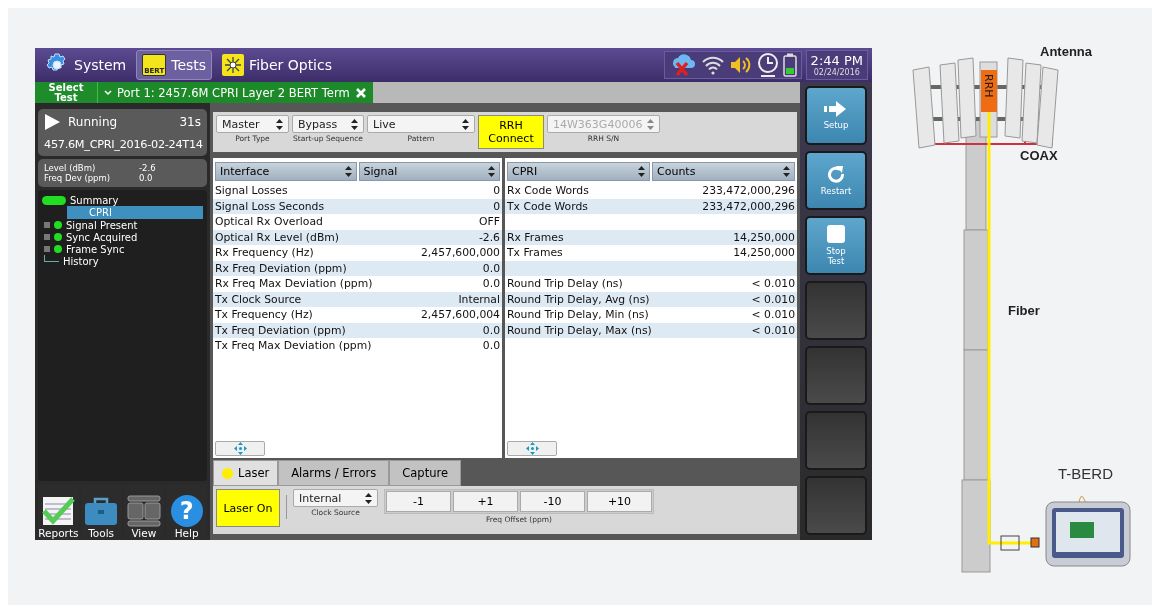 The image size is (1152, 613). Describe the element at coordinates (511, 132) in the screenshot. I see `rrh-connect-button: RRH Connect` at that location.